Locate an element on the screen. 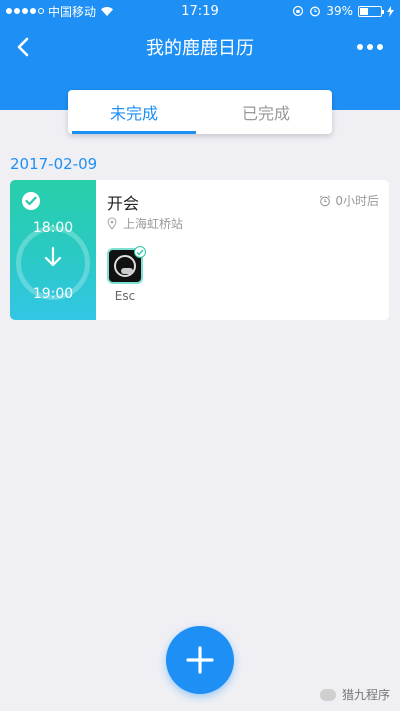 The height and width of the screenshot is (711, 400). watermark-right: 猎九程序 is located at coordinates (354, 694).